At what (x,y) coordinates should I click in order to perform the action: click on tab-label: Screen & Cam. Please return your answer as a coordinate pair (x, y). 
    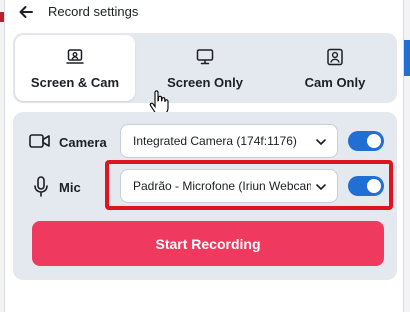
    Looking at the image, I should click on (75, 82).